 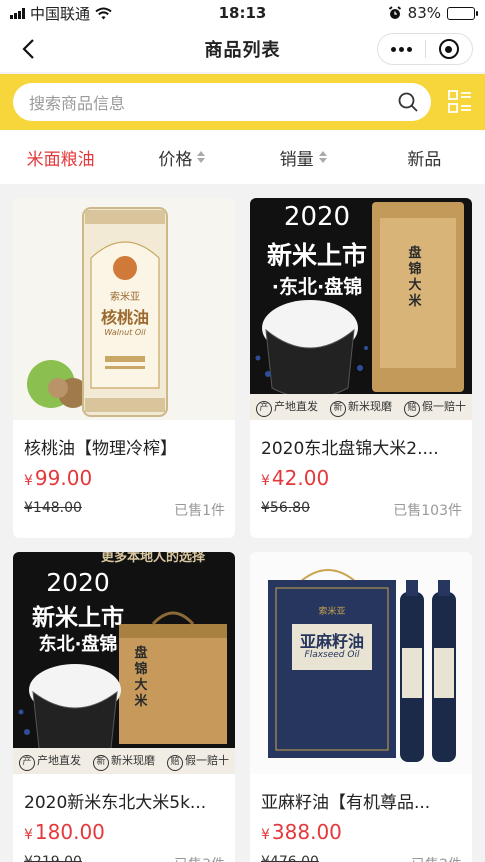 I want to click on close-button, so click(x=449, y=49).